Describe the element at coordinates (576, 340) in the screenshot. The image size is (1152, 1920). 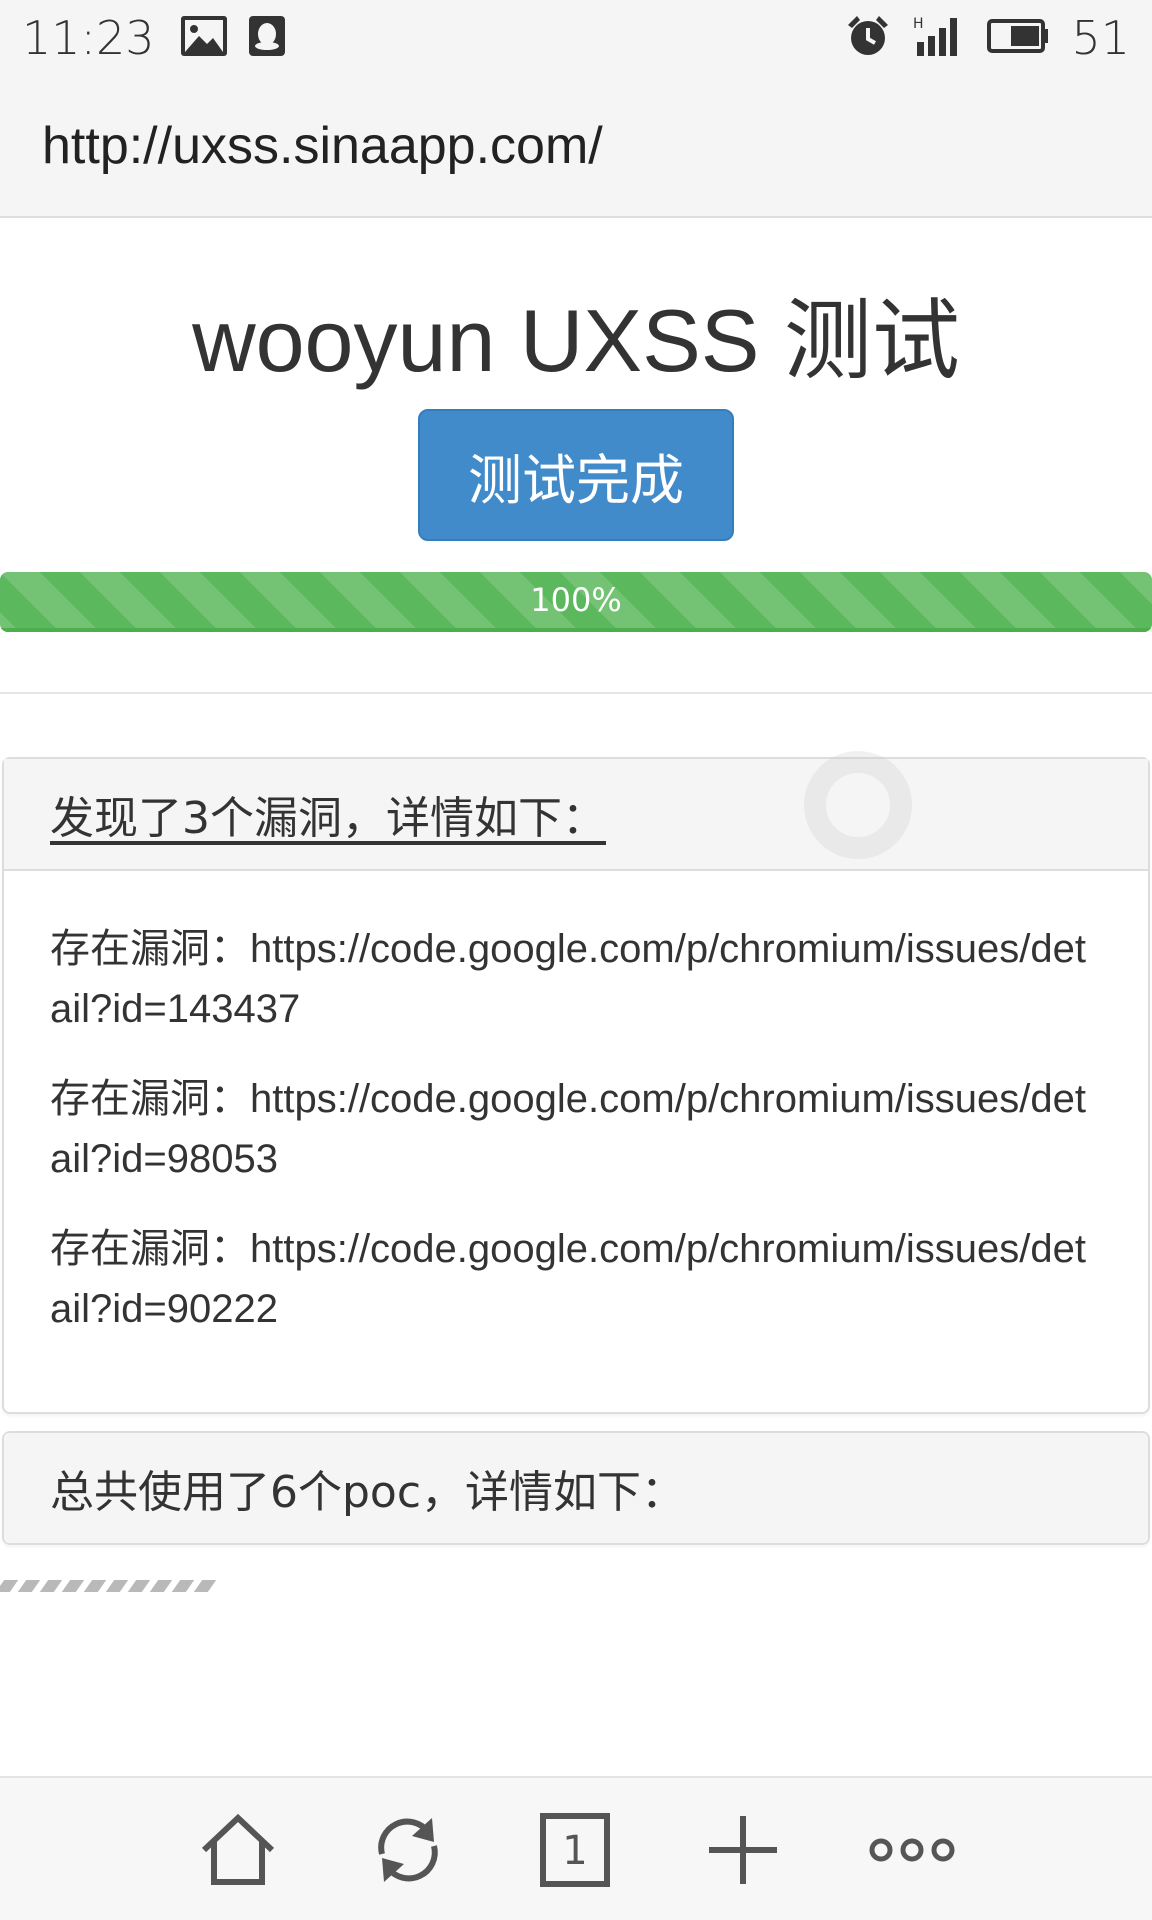
I see `page-title: wooyun UXSS 测试` at that location.